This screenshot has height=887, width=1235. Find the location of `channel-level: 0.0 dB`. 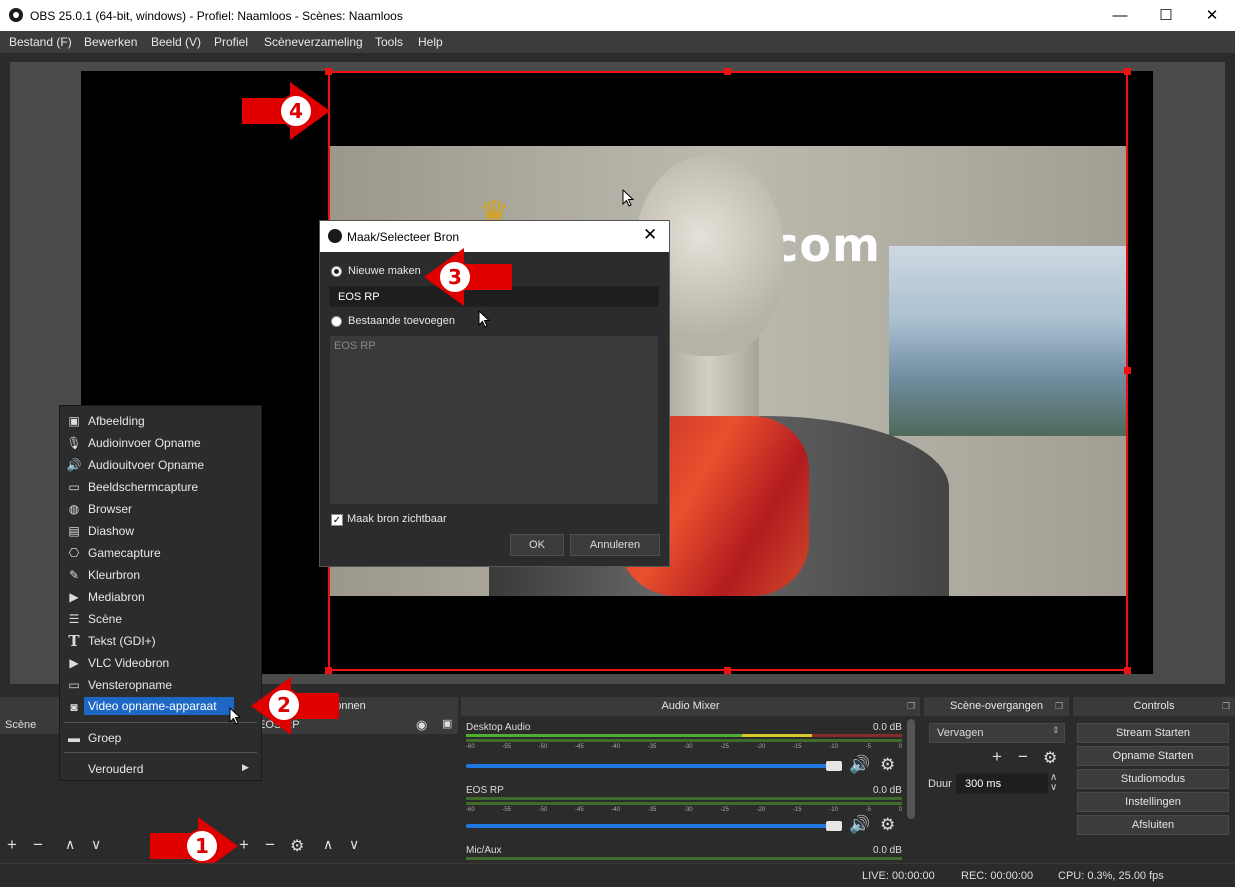

channel-level: 0.0 dB is located at coordinates (887, 850).